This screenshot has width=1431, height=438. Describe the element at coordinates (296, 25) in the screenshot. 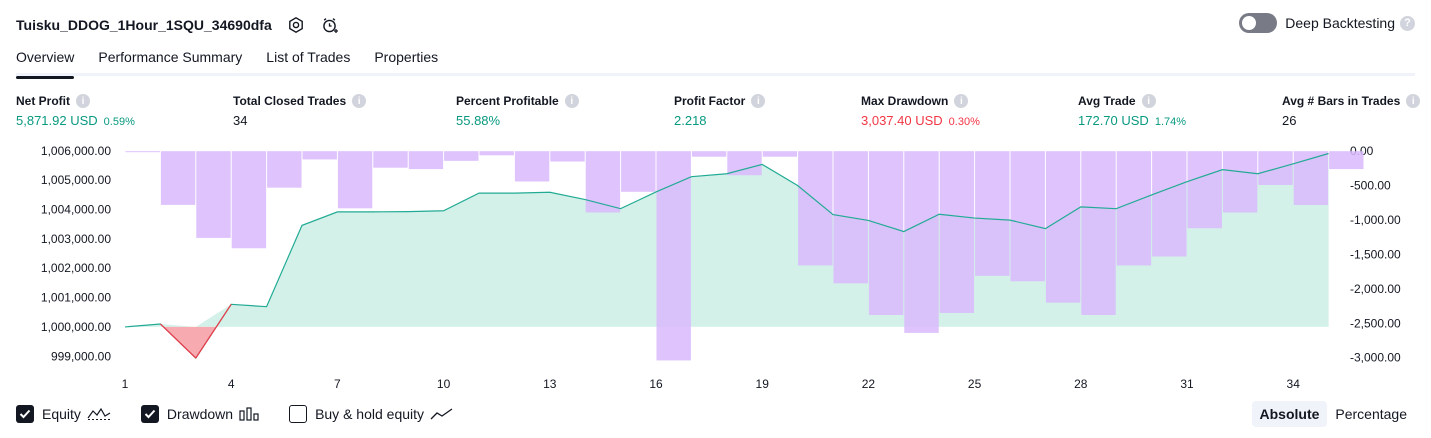

I see `settings-icon` at that location.